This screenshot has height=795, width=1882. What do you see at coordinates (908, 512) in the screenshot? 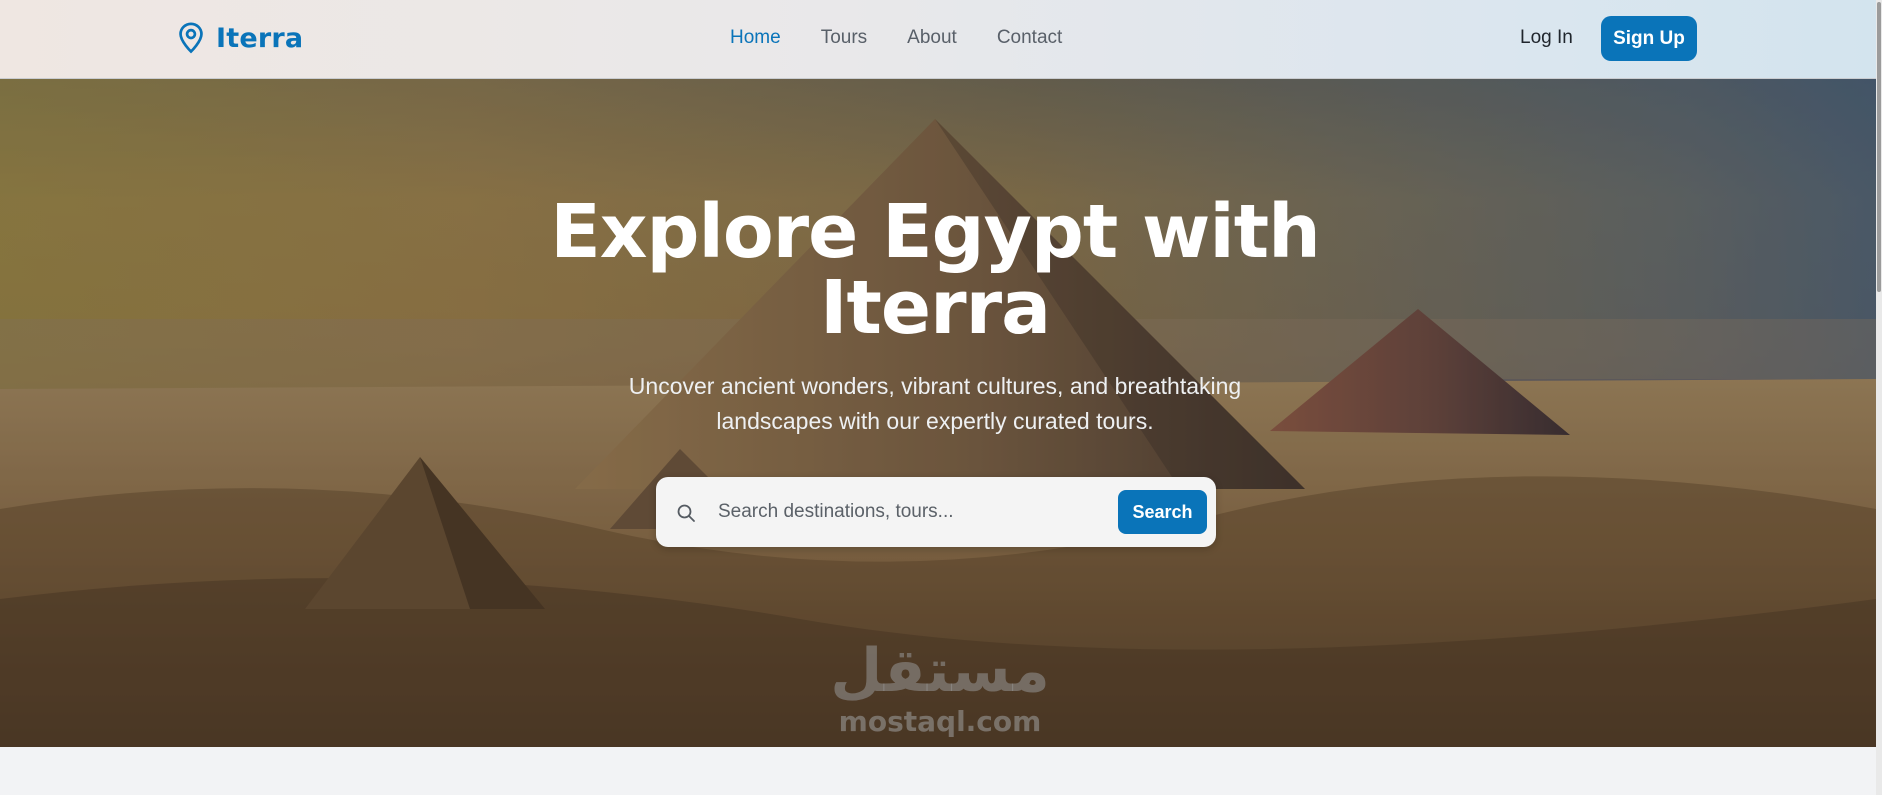
I see `search-input` at bounding box center [908, 512].